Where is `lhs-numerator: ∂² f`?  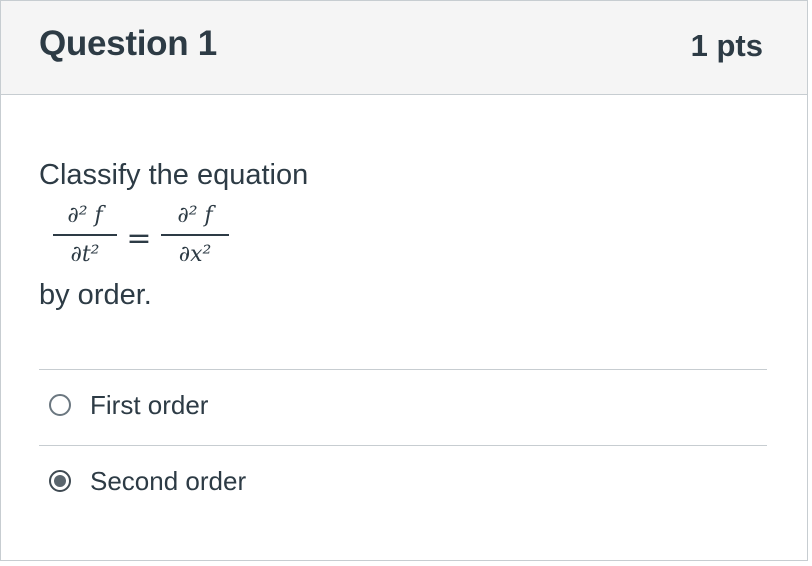 lhs-numerator: ∂² f is located at coordinates (85, 215).